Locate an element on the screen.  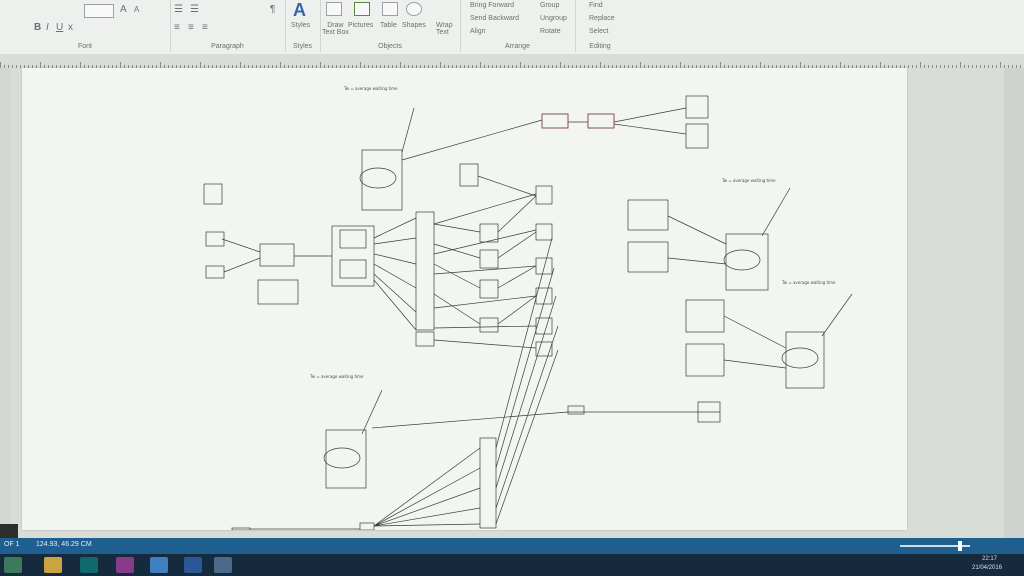
bullets-icon: ☰ is located at coordinates (178, 9).